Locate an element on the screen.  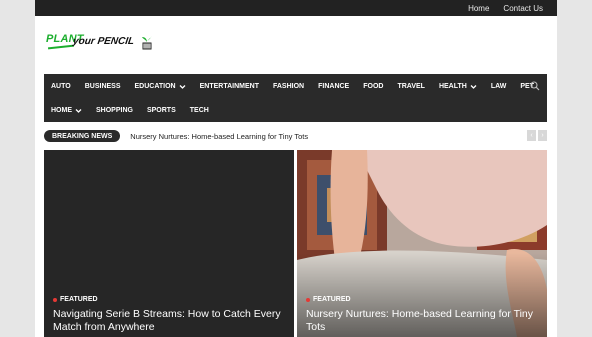
nav-item-label: AUTO is located at coordinates (61, 86).